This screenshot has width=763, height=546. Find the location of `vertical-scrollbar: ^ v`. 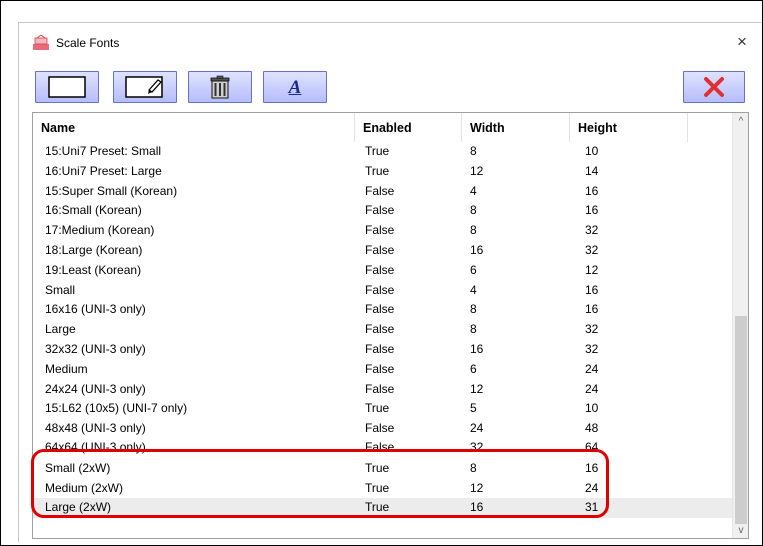

vertical-scrollbar: ^ v is located at coordinates (740, 325).